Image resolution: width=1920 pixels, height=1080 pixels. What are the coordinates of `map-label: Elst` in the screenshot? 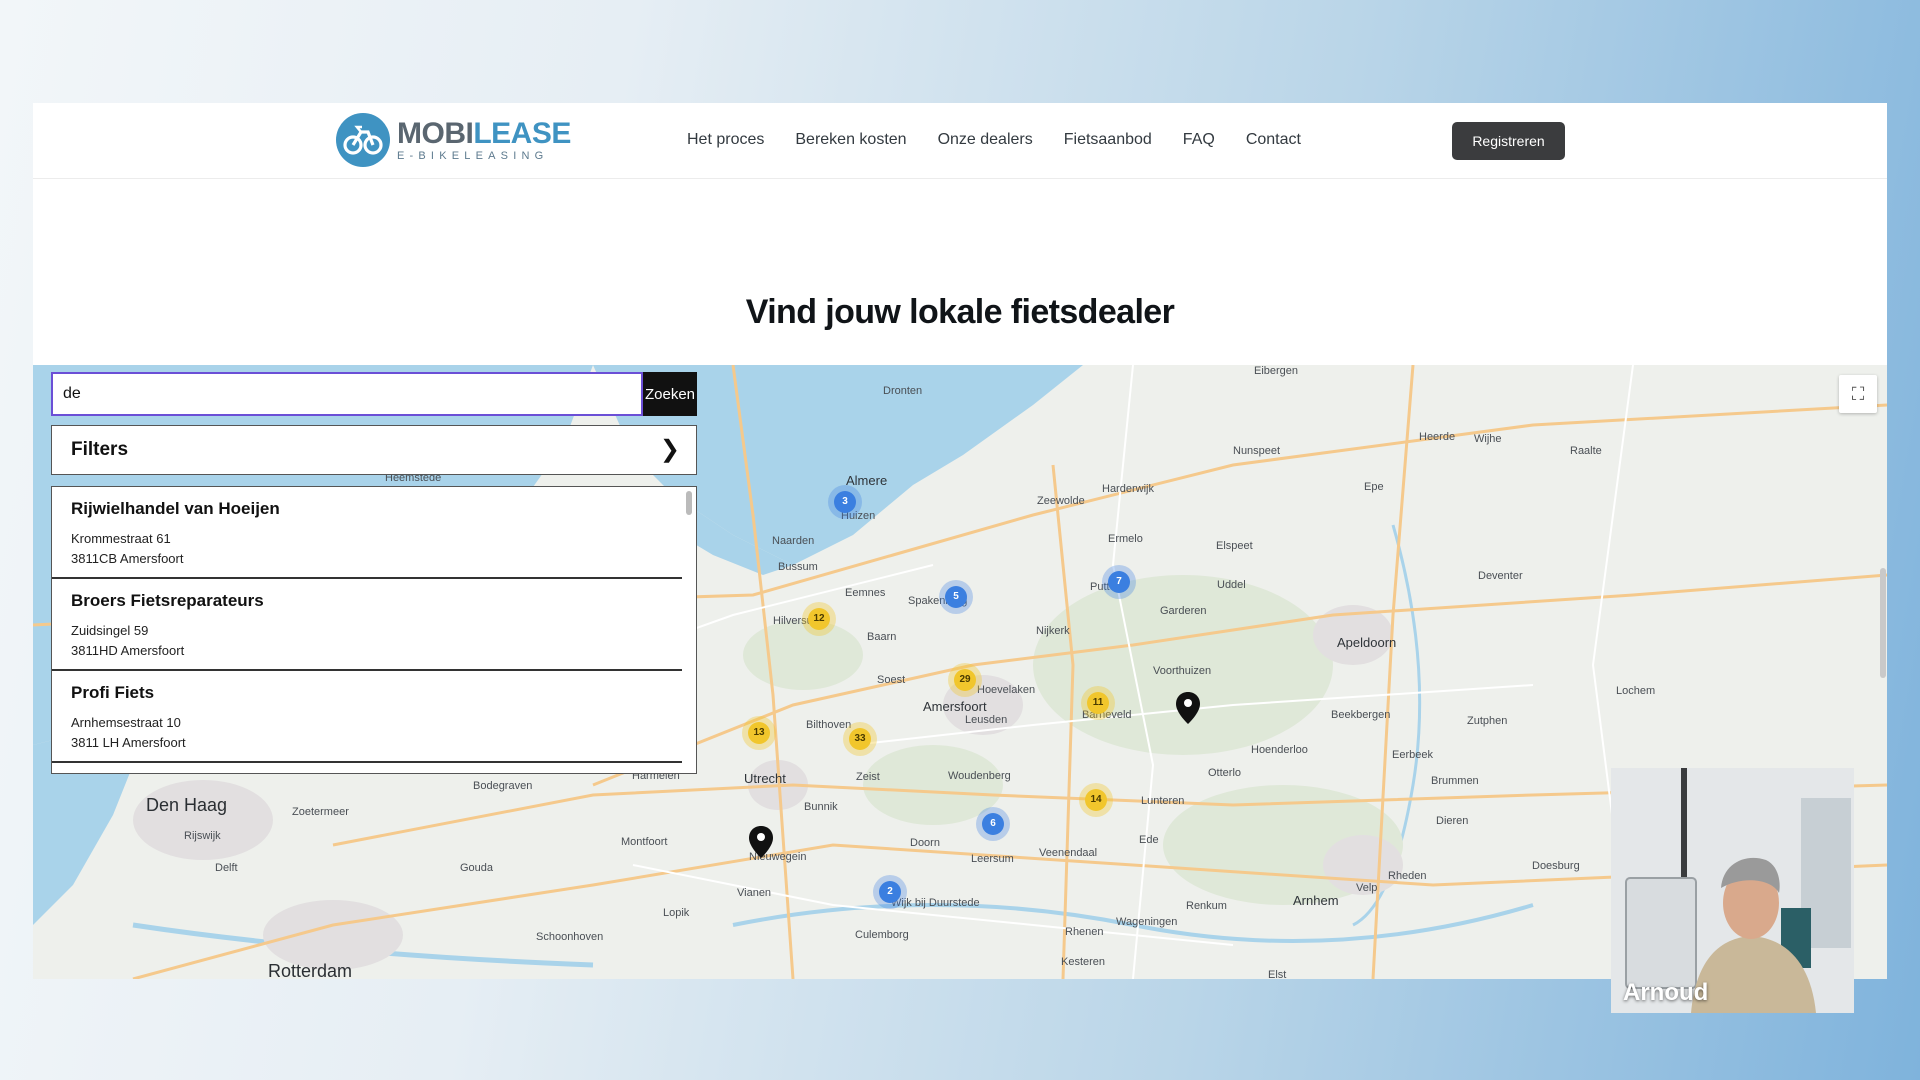 It's located at (1277, 974).